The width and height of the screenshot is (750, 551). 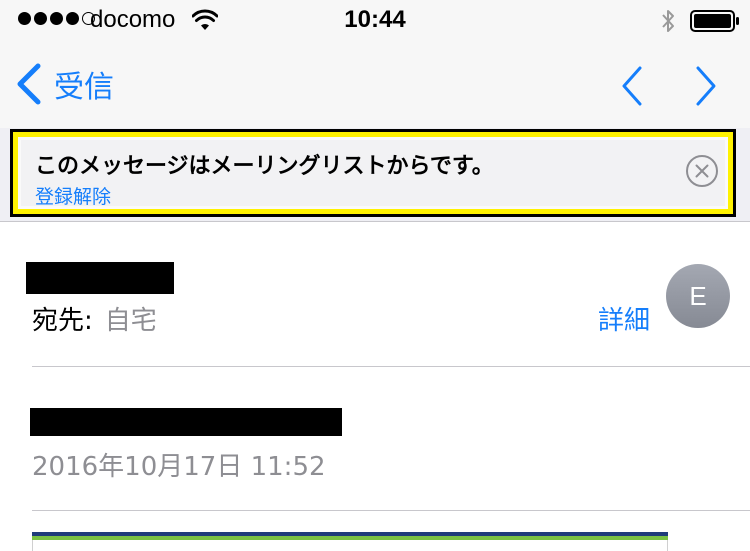 I want to click on message-body-preview, so click(x=350, y=541).